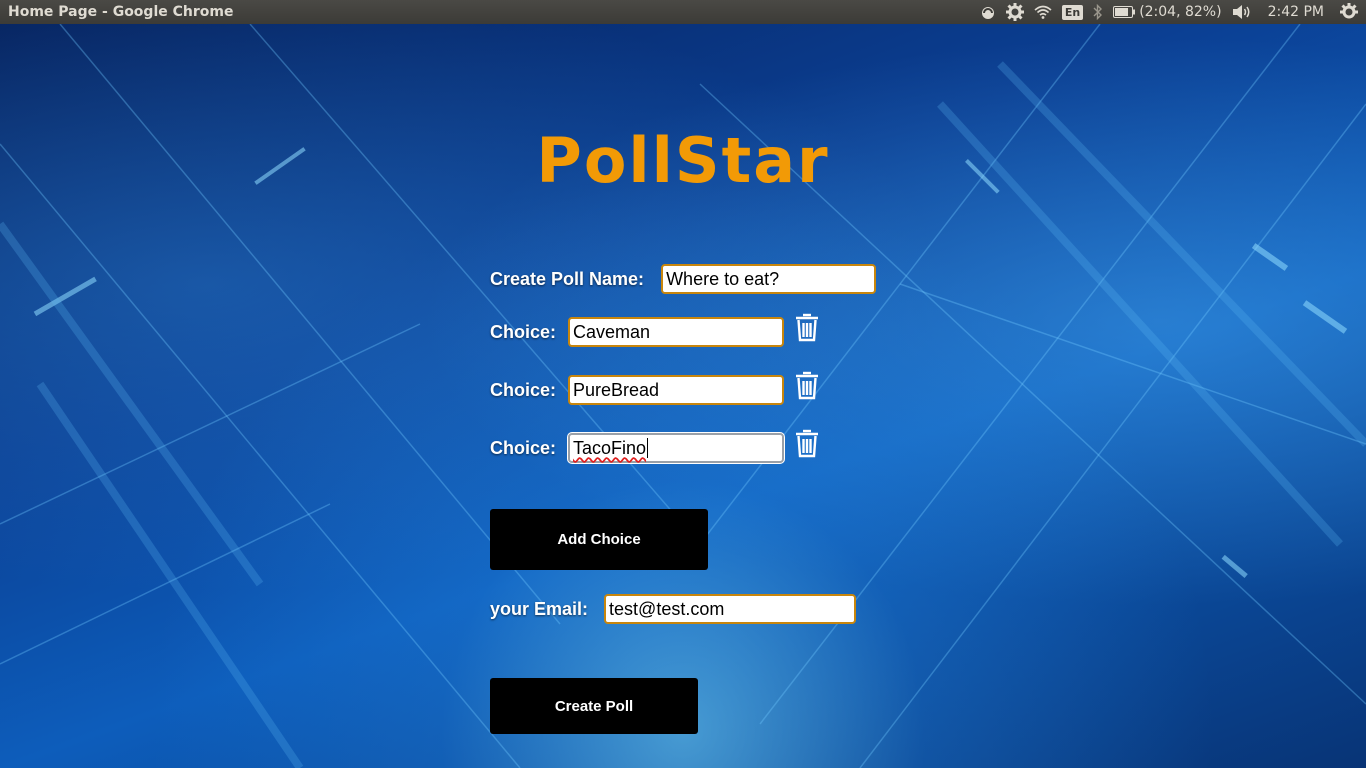 The image size is (1366, 768). Describe the element at coordinates (599, 539) in the screenshot. I see `add-choice-button: Add Choice` at that location.